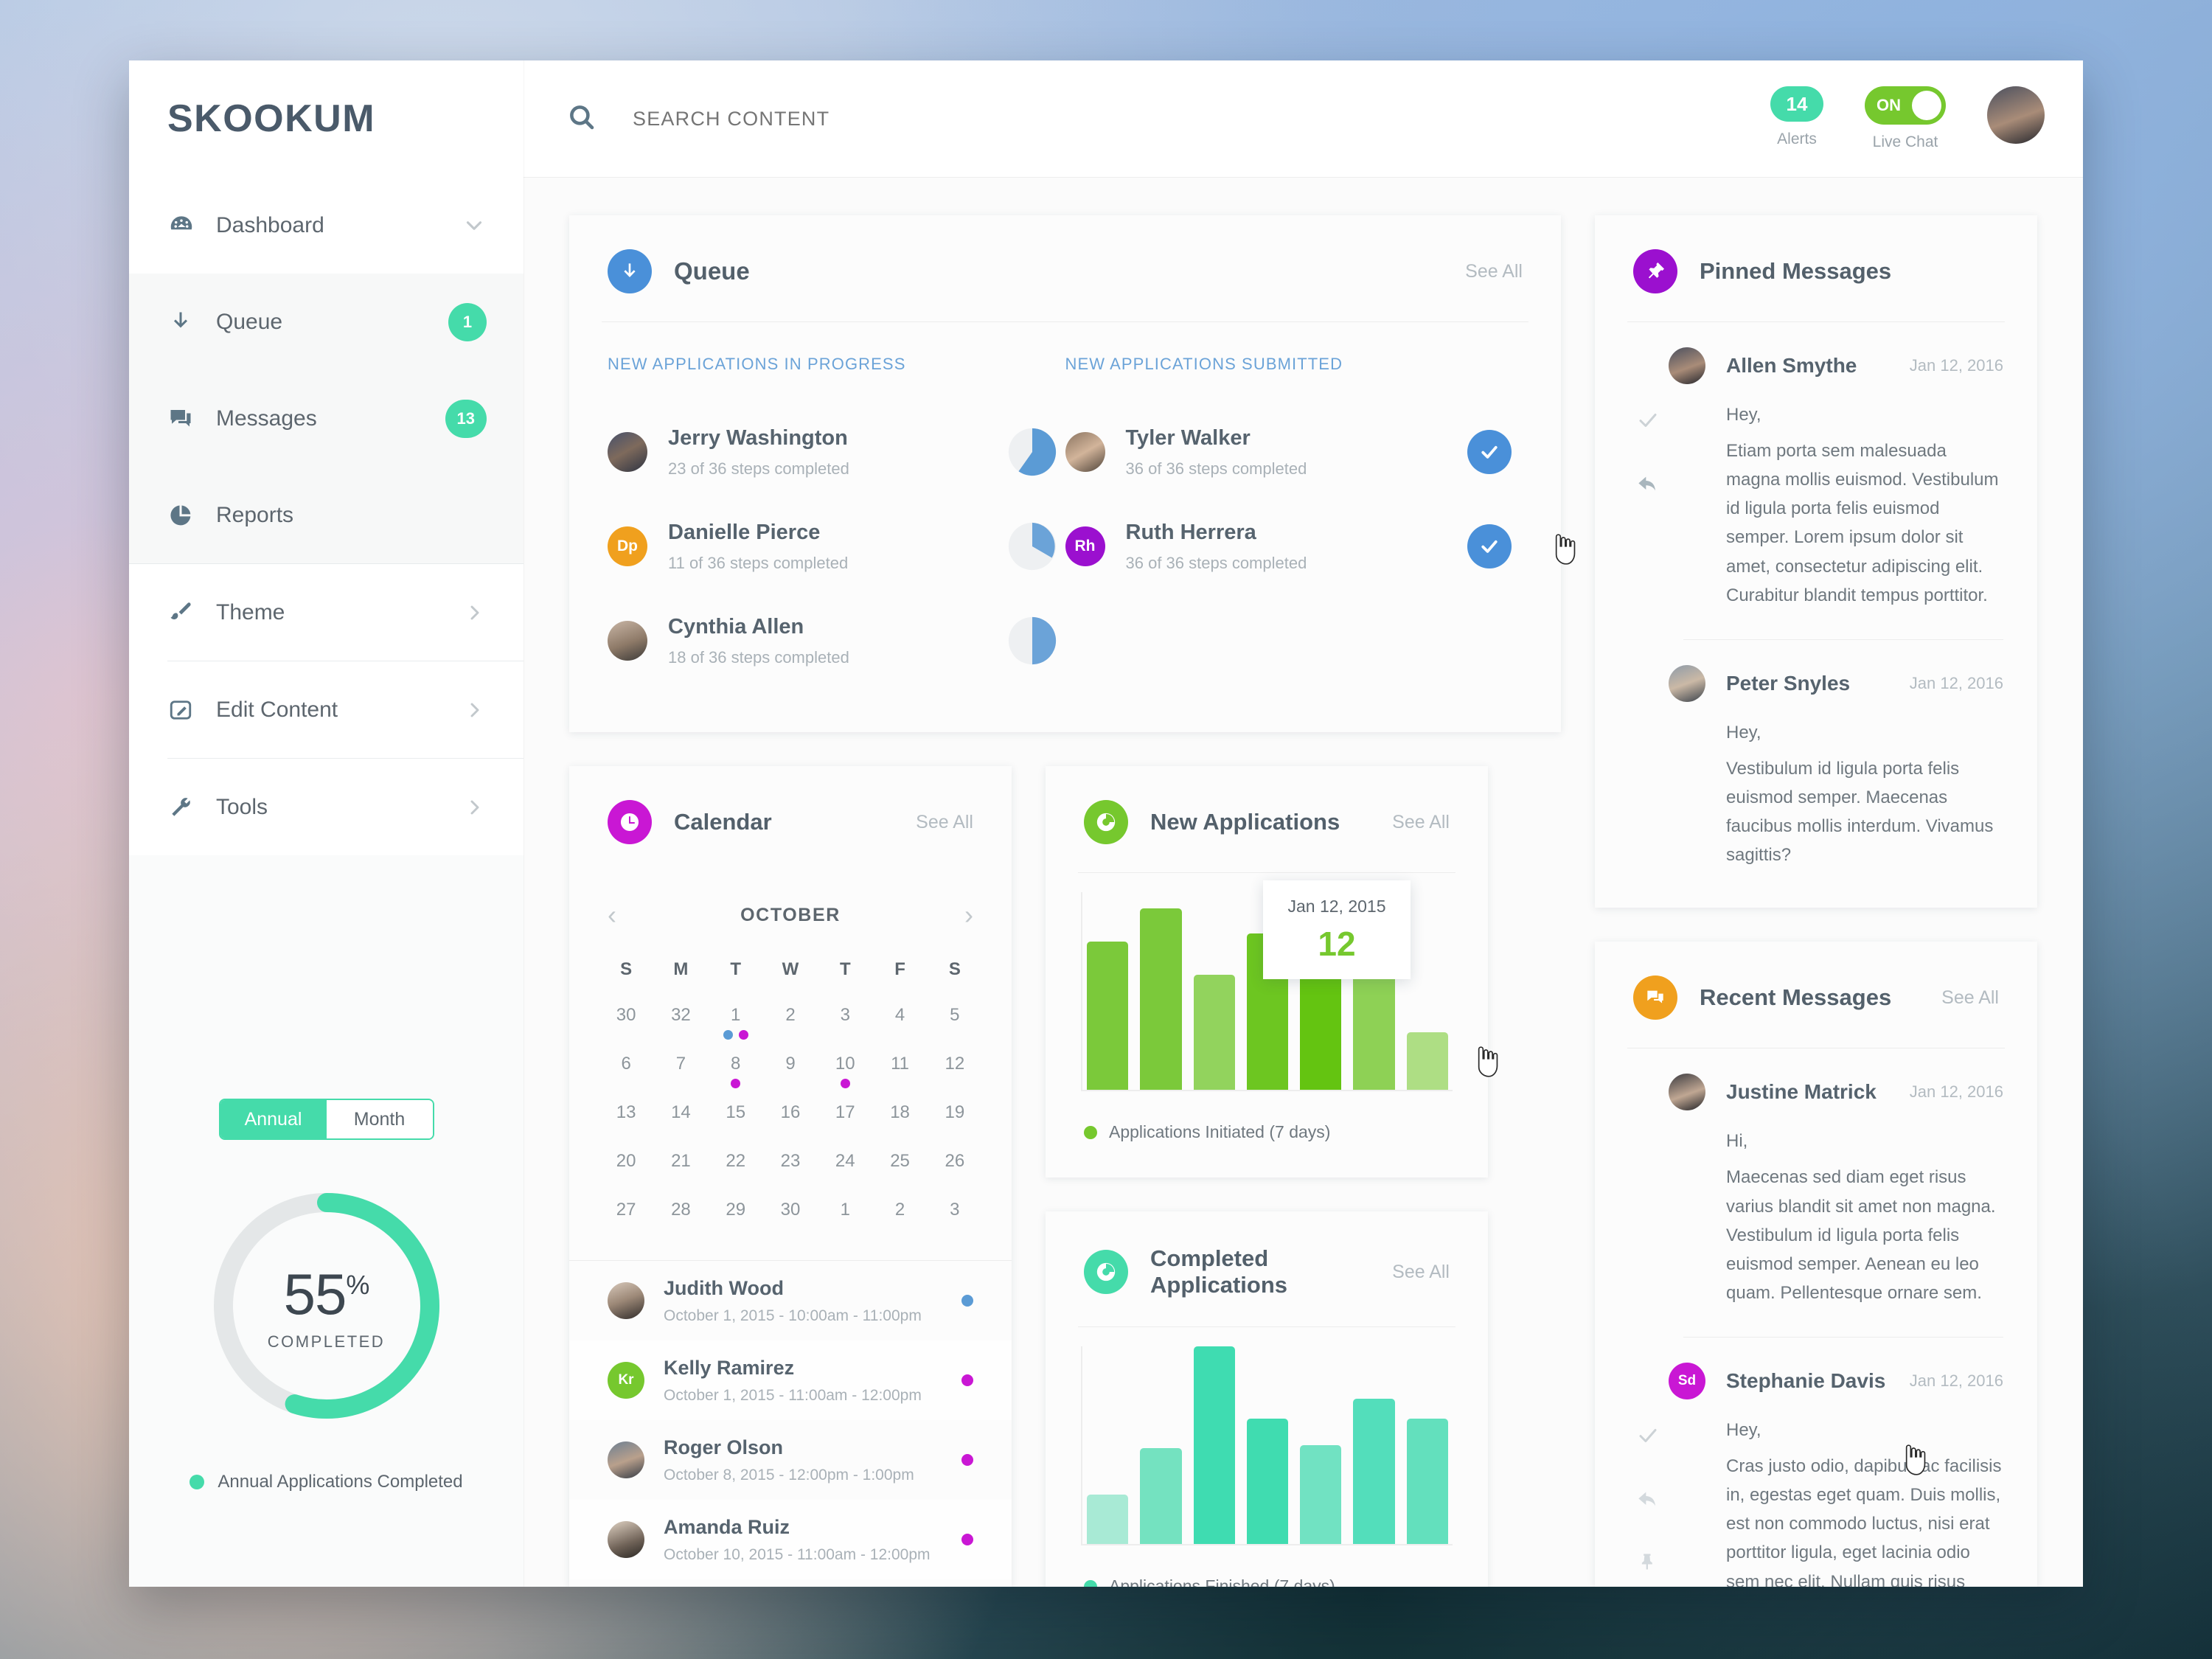 This screenshot has height=1659, width=2212. What do you see at coordinates (790, 1126) in the screenshot?
I see `calendar-day-cell: 16` at bounding box center [790, 1126].